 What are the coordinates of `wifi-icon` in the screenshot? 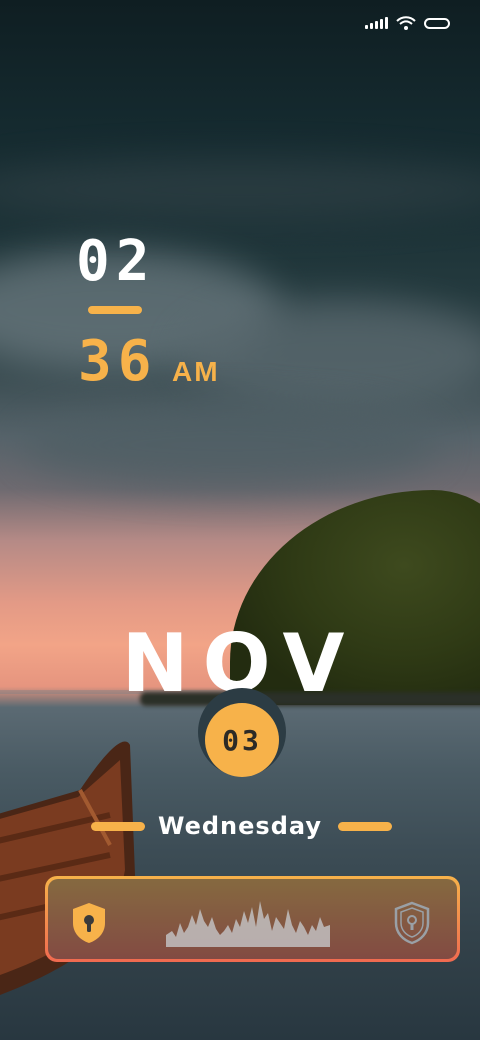 It's located at (406, 23).